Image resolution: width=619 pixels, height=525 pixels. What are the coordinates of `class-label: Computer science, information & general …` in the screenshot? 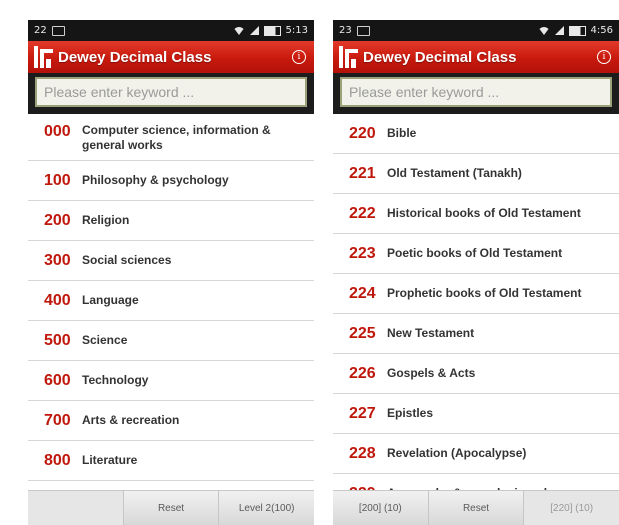 It's located at (176, 137).